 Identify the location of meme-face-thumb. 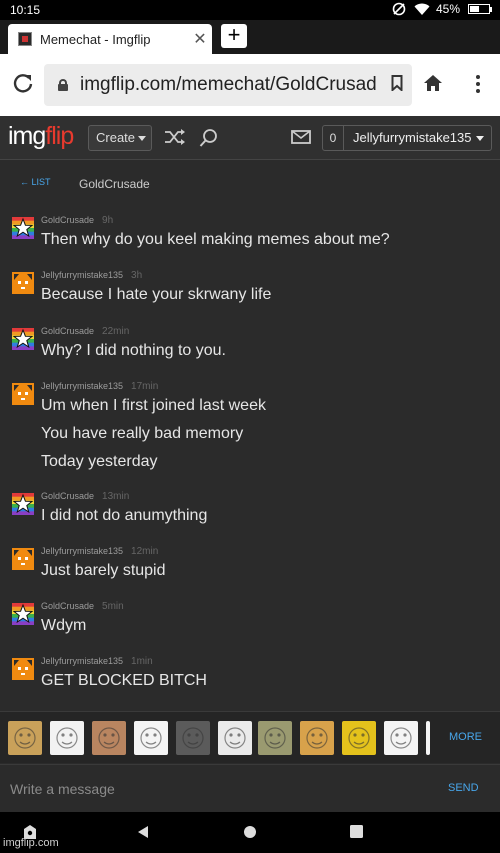
(401, 738).